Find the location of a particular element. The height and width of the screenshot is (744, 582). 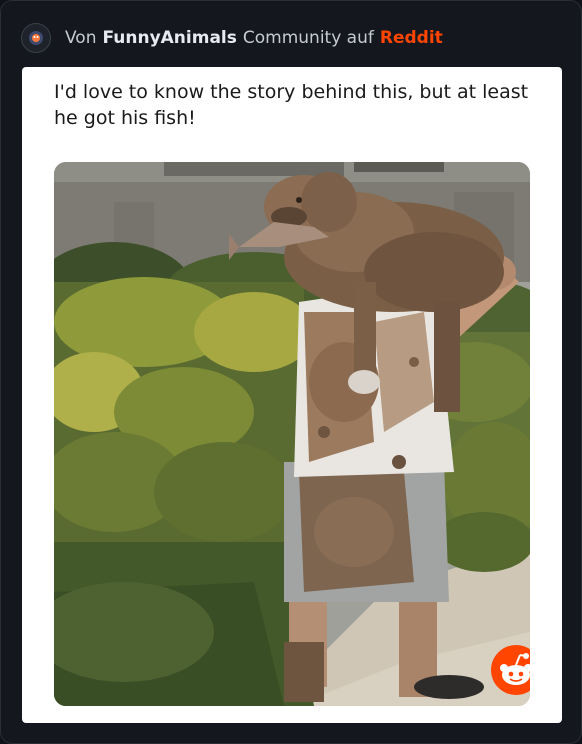

header-middle-text: Community auf is located at coordinates (308, 38).